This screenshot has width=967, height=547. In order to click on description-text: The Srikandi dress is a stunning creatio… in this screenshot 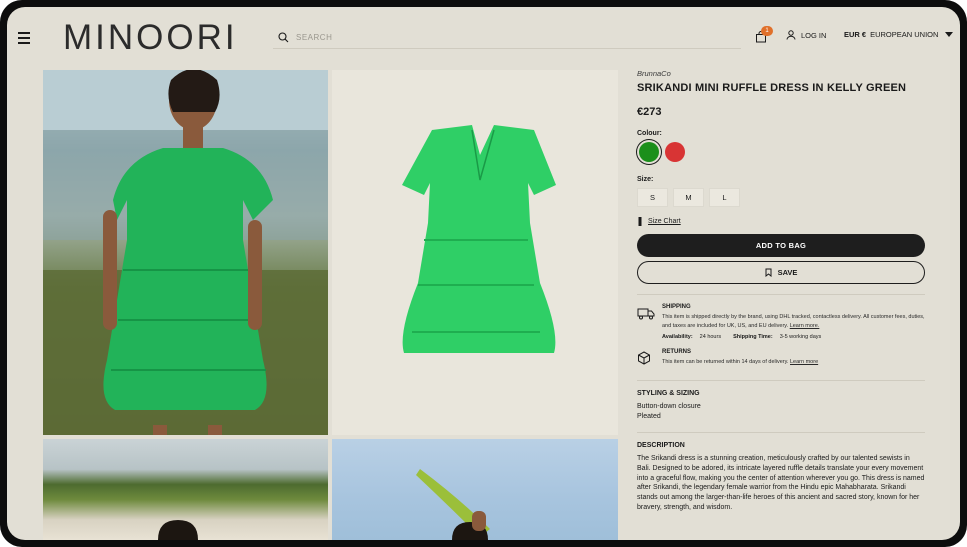, I will do `click(781, 483)`.